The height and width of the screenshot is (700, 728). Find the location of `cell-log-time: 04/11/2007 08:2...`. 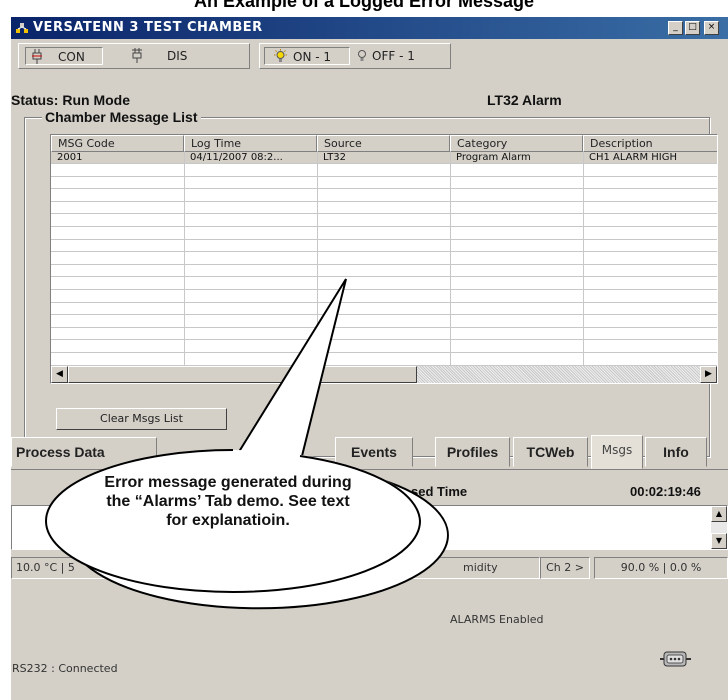

cell-log-time: 04/11/2007 08:2... is located at coordinates (236, 157).